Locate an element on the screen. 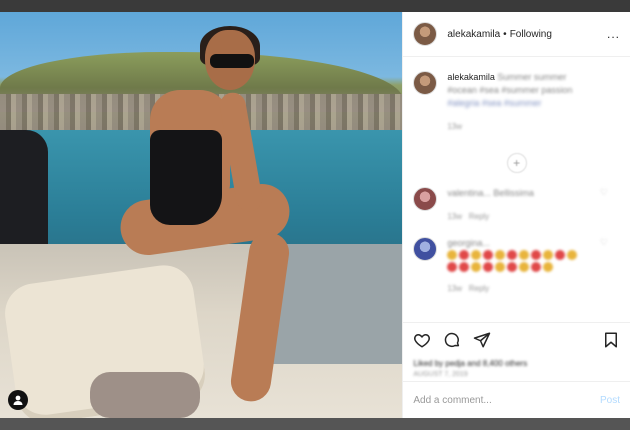 The height and width of the screenshot is (430, 630). load-more-comments-button: + is located at coordinates (516, 163).